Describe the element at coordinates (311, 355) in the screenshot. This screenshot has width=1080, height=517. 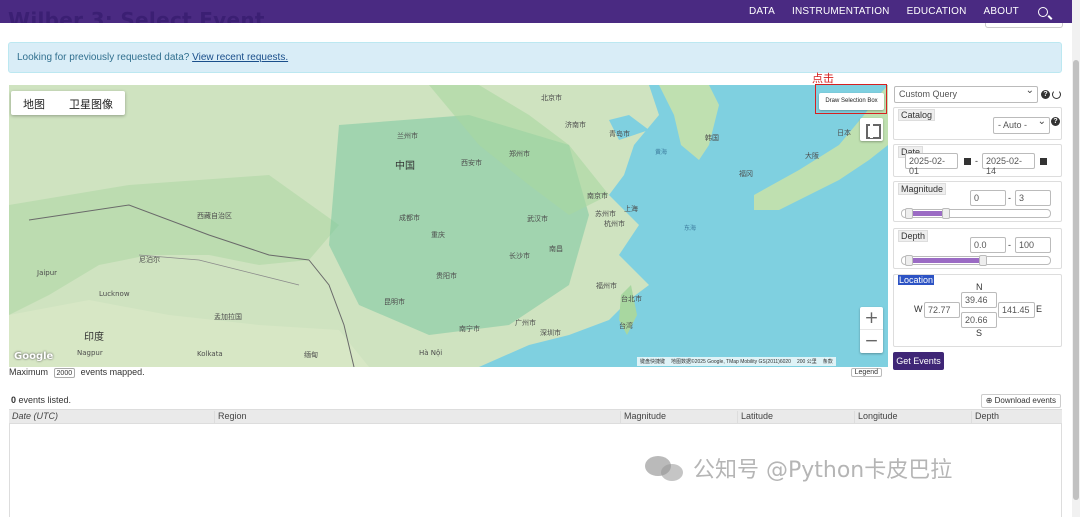
I see `map-label-myanmar: 缅甸` at that location.